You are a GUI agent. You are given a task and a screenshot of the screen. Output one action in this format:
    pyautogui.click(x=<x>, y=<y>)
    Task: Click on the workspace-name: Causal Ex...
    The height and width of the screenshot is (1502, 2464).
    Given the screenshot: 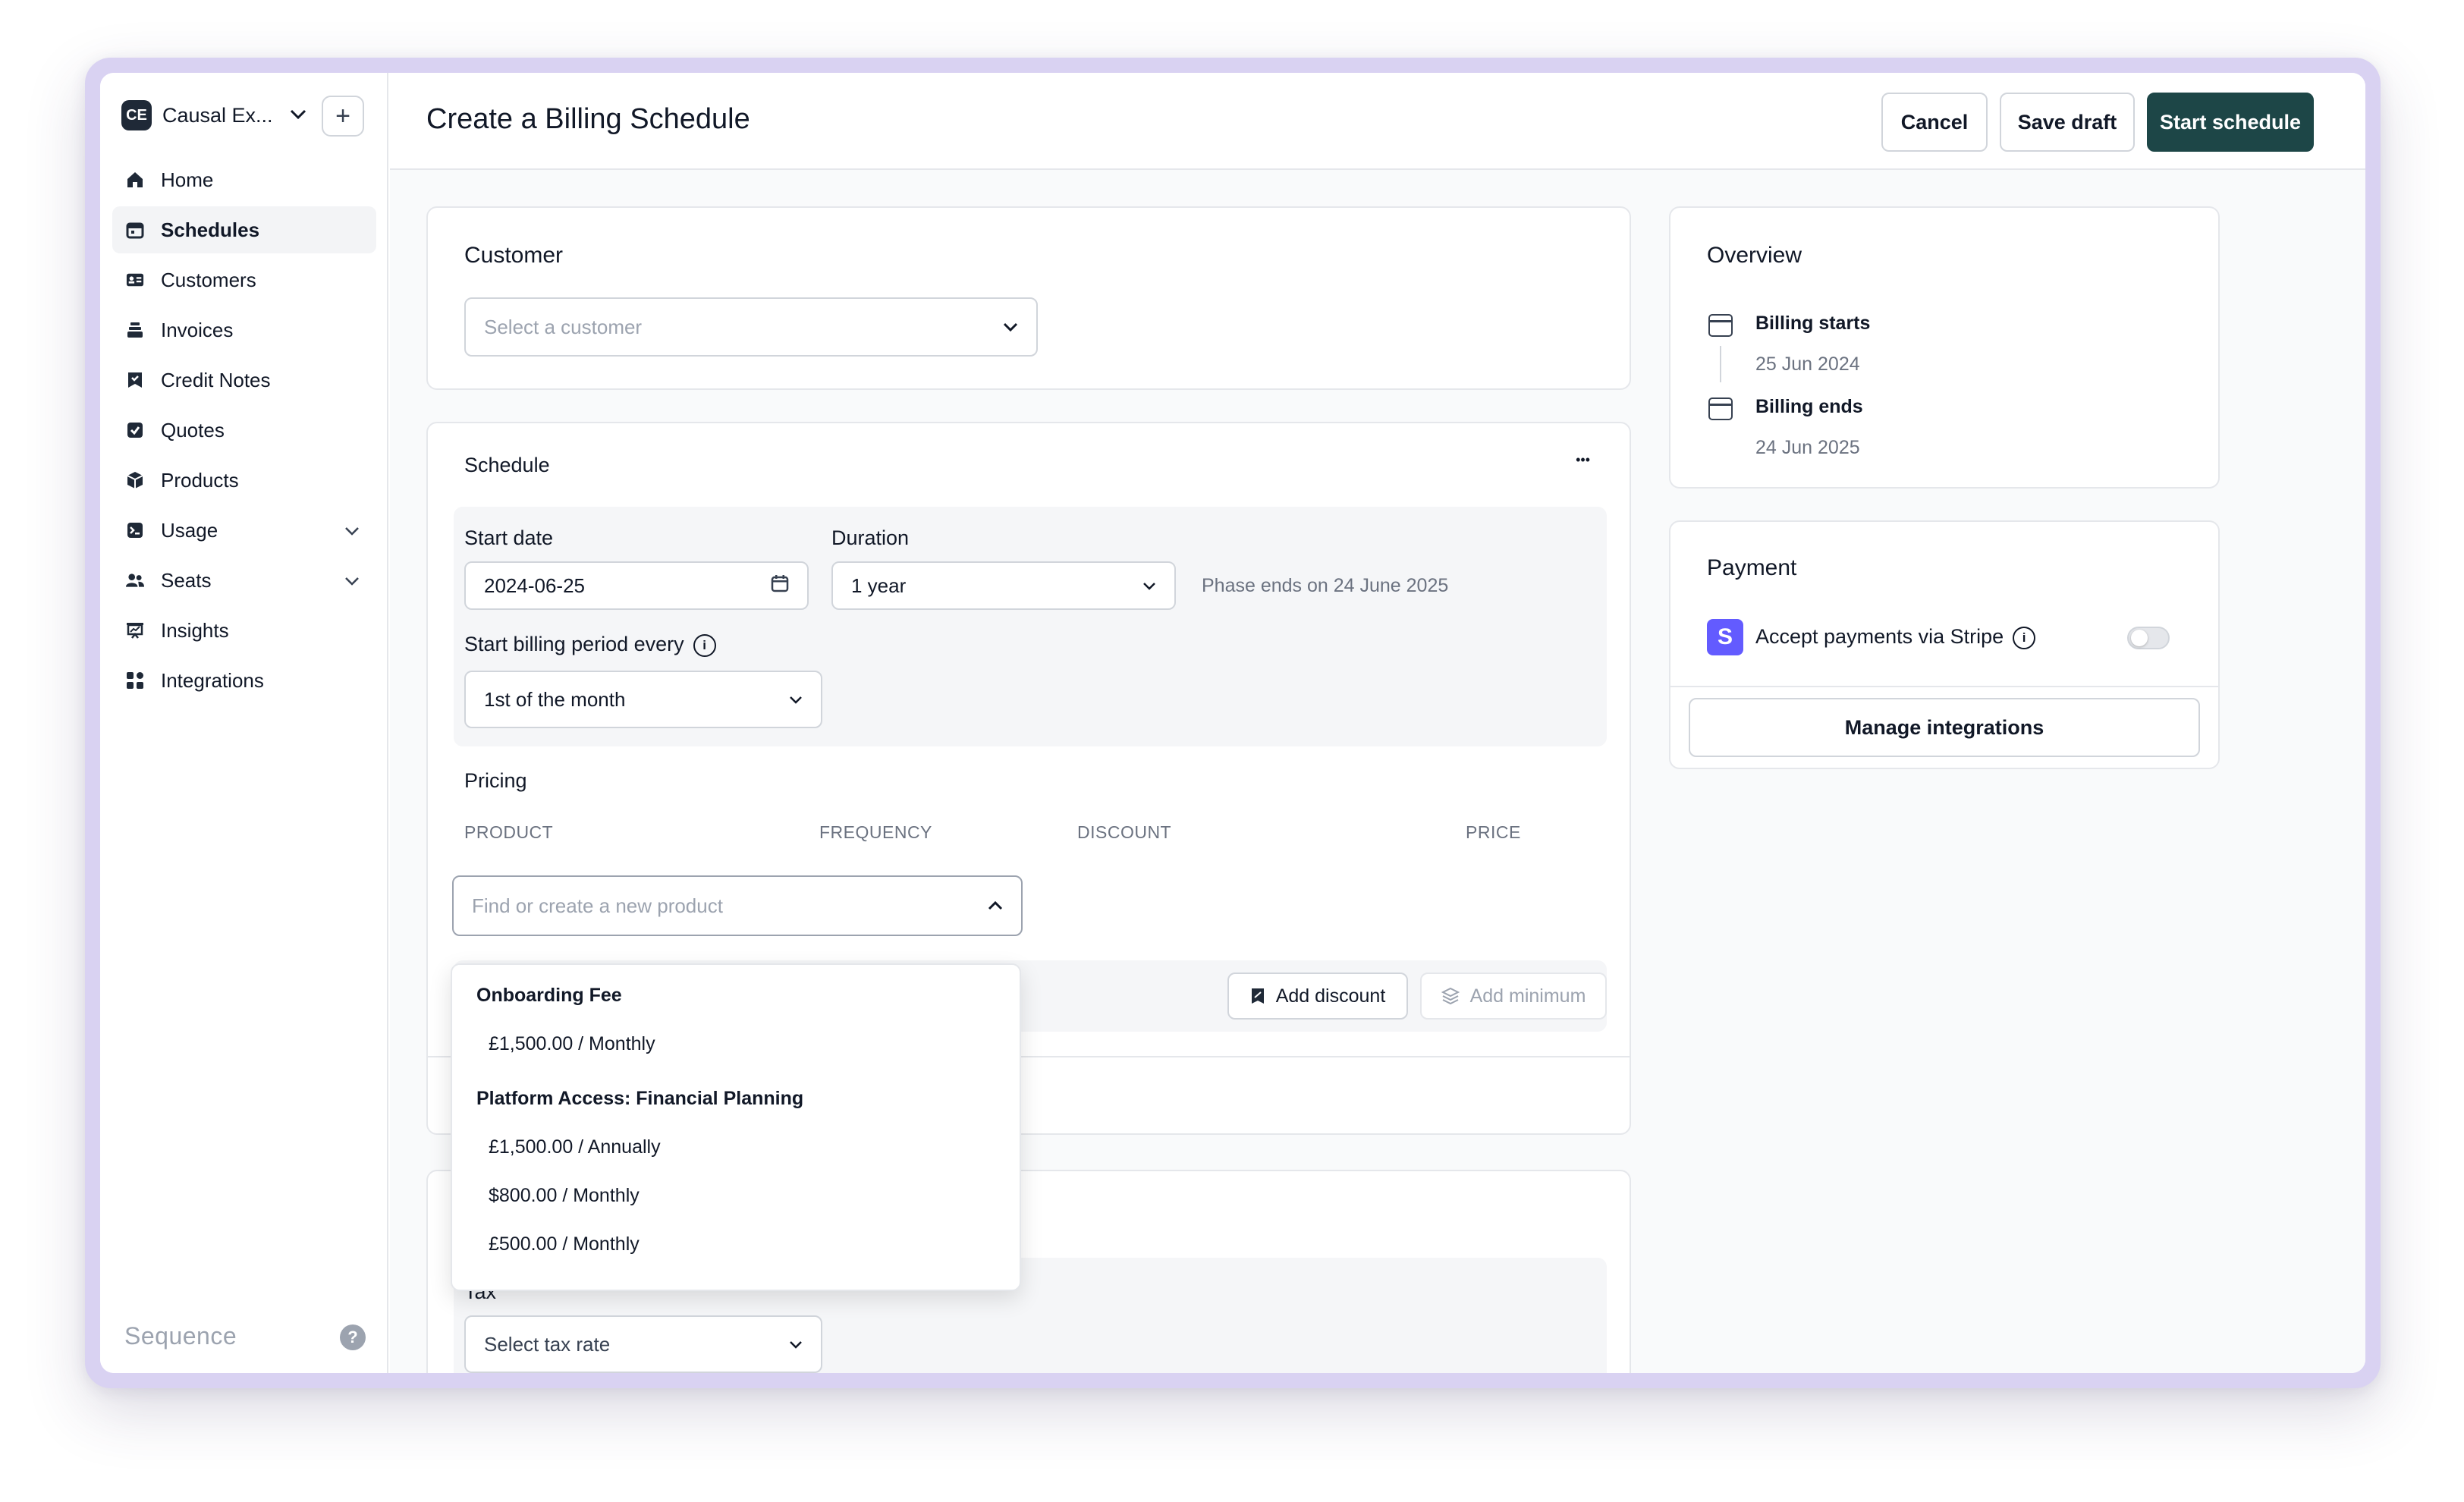 What is the action you would take?
    pyautogui.click(x=217, y=115)
    